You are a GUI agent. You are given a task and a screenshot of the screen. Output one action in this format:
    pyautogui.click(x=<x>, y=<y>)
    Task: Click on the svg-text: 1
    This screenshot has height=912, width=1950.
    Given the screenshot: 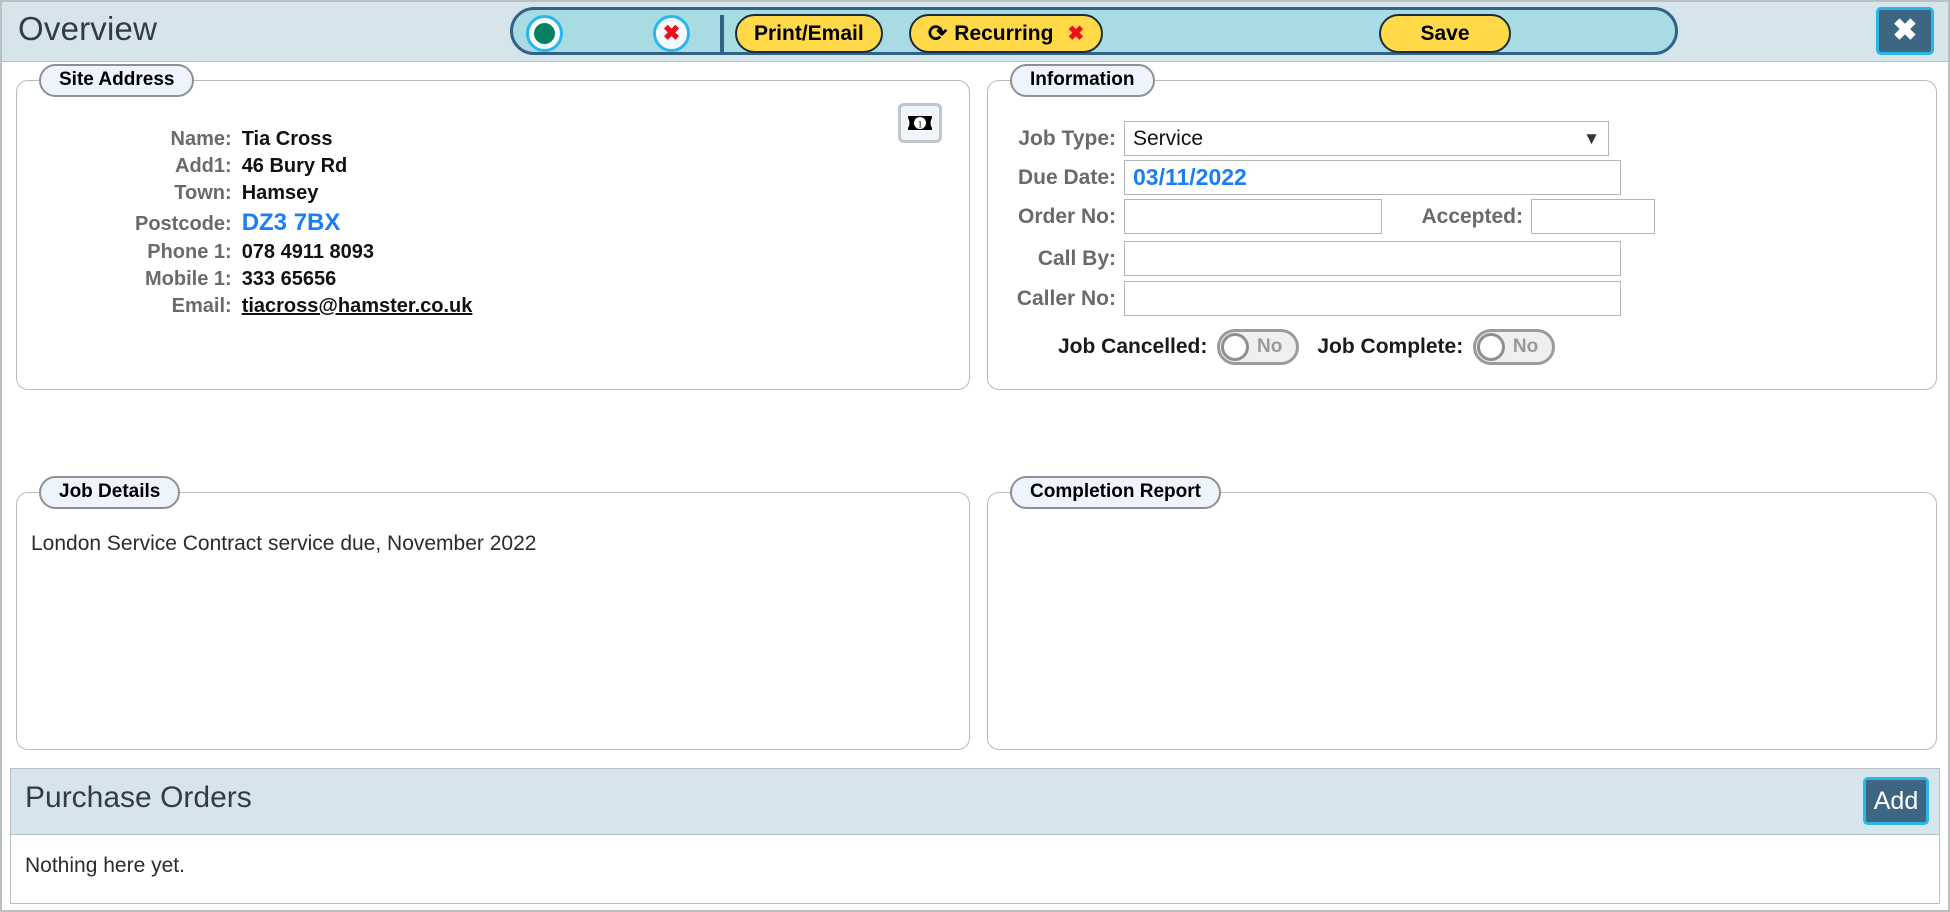 What is the action you would take?
    pyautogui.click(x=920, y=125)
    